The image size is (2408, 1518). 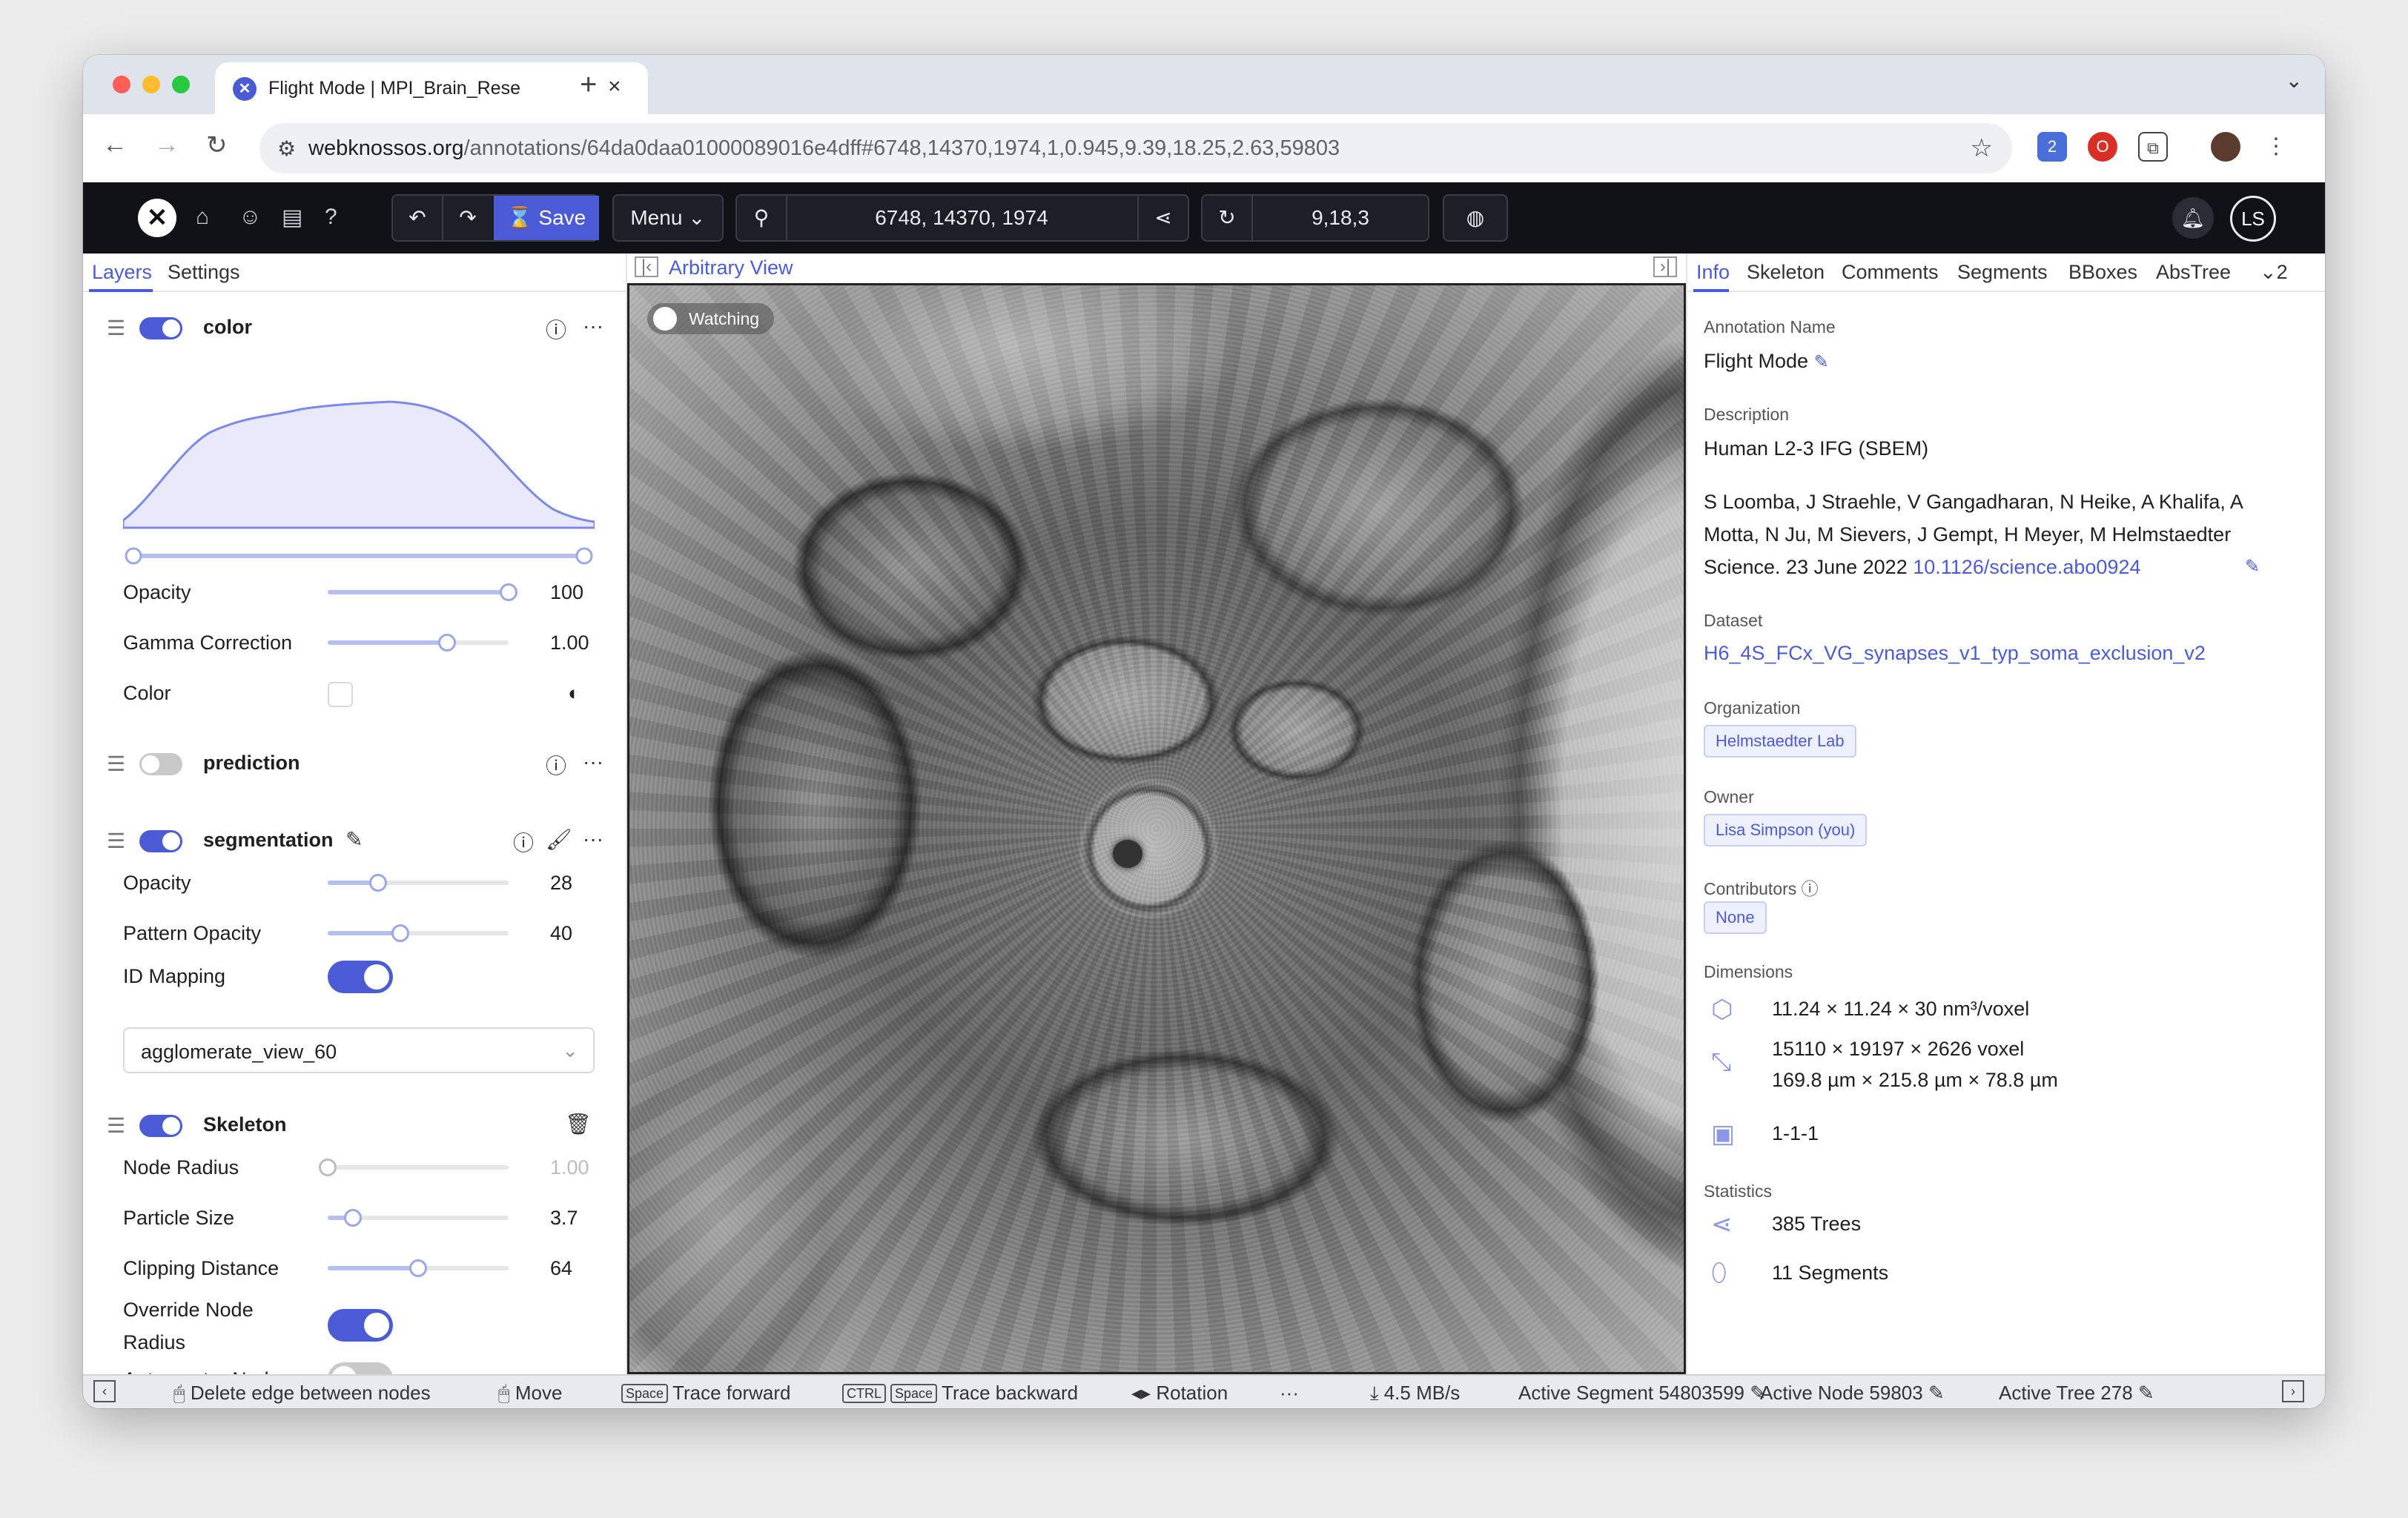 I want to click on prediction-layer-toggle, so click(x=160, y=764).